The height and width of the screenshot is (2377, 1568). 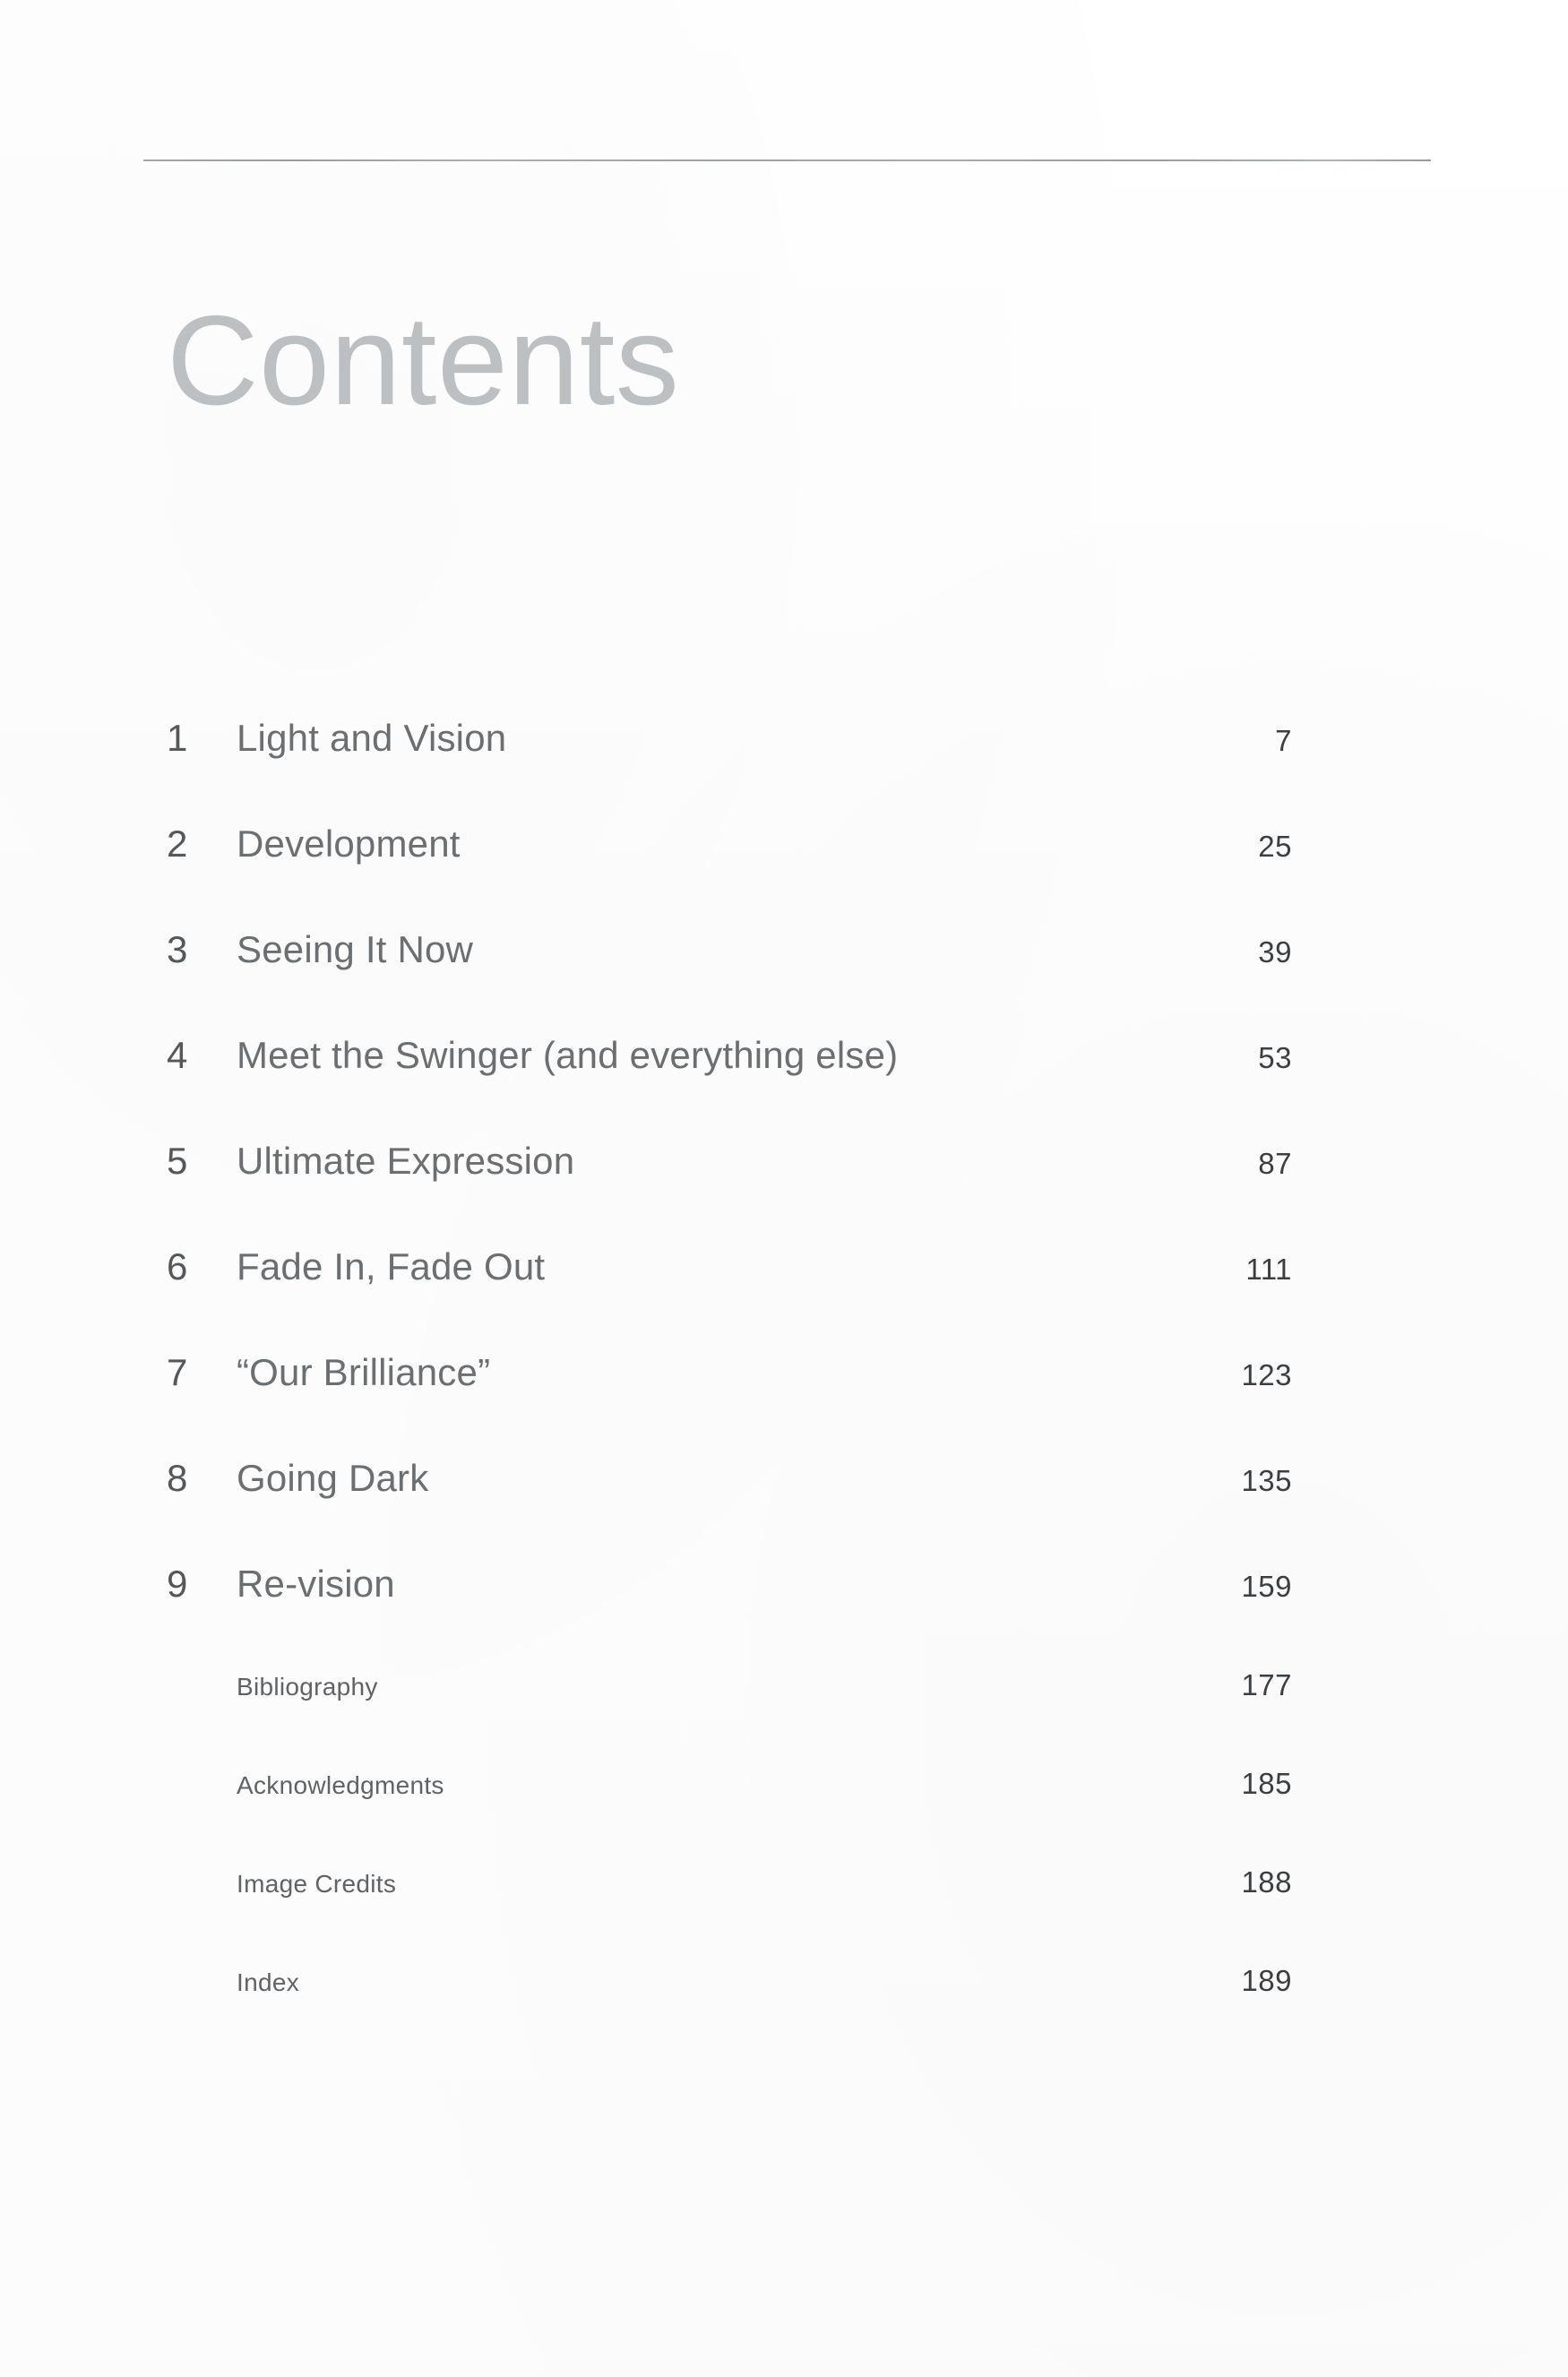 I want to click on toc-back-matter-row: Acknowledgments 185, so click(x=729, y=1816).